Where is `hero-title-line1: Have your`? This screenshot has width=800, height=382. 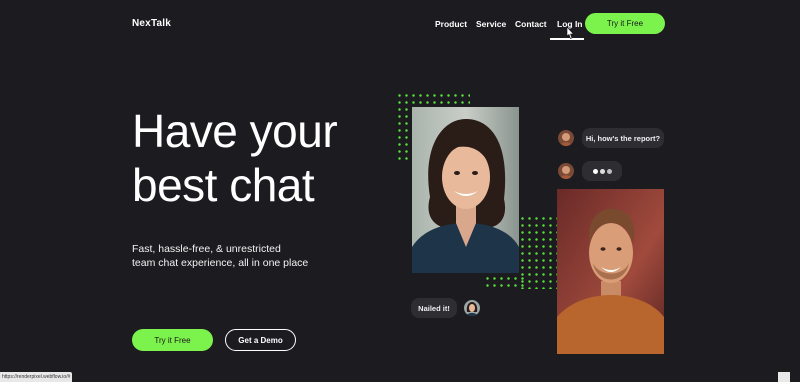
hero-title-line1: Have your is located at coordinates (235, 131).